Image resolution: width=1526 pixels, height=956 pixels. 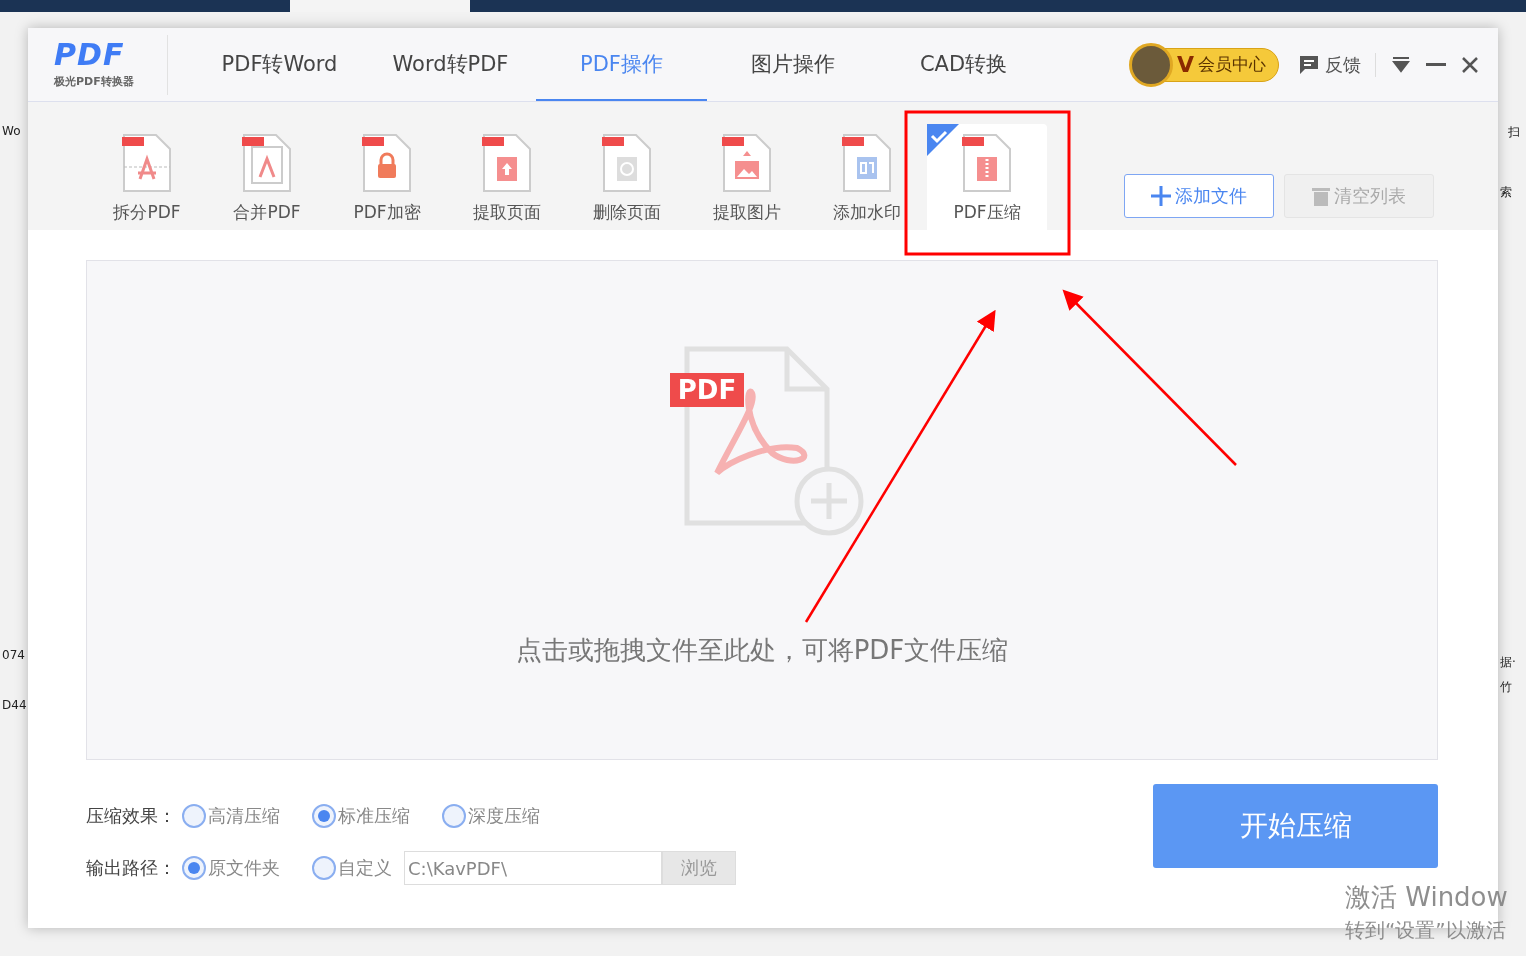 What do you see at coordinates (533, 868) in the screenshot?
I see `path-field: C:\KavPDF\` at bounding box center [533, 868].